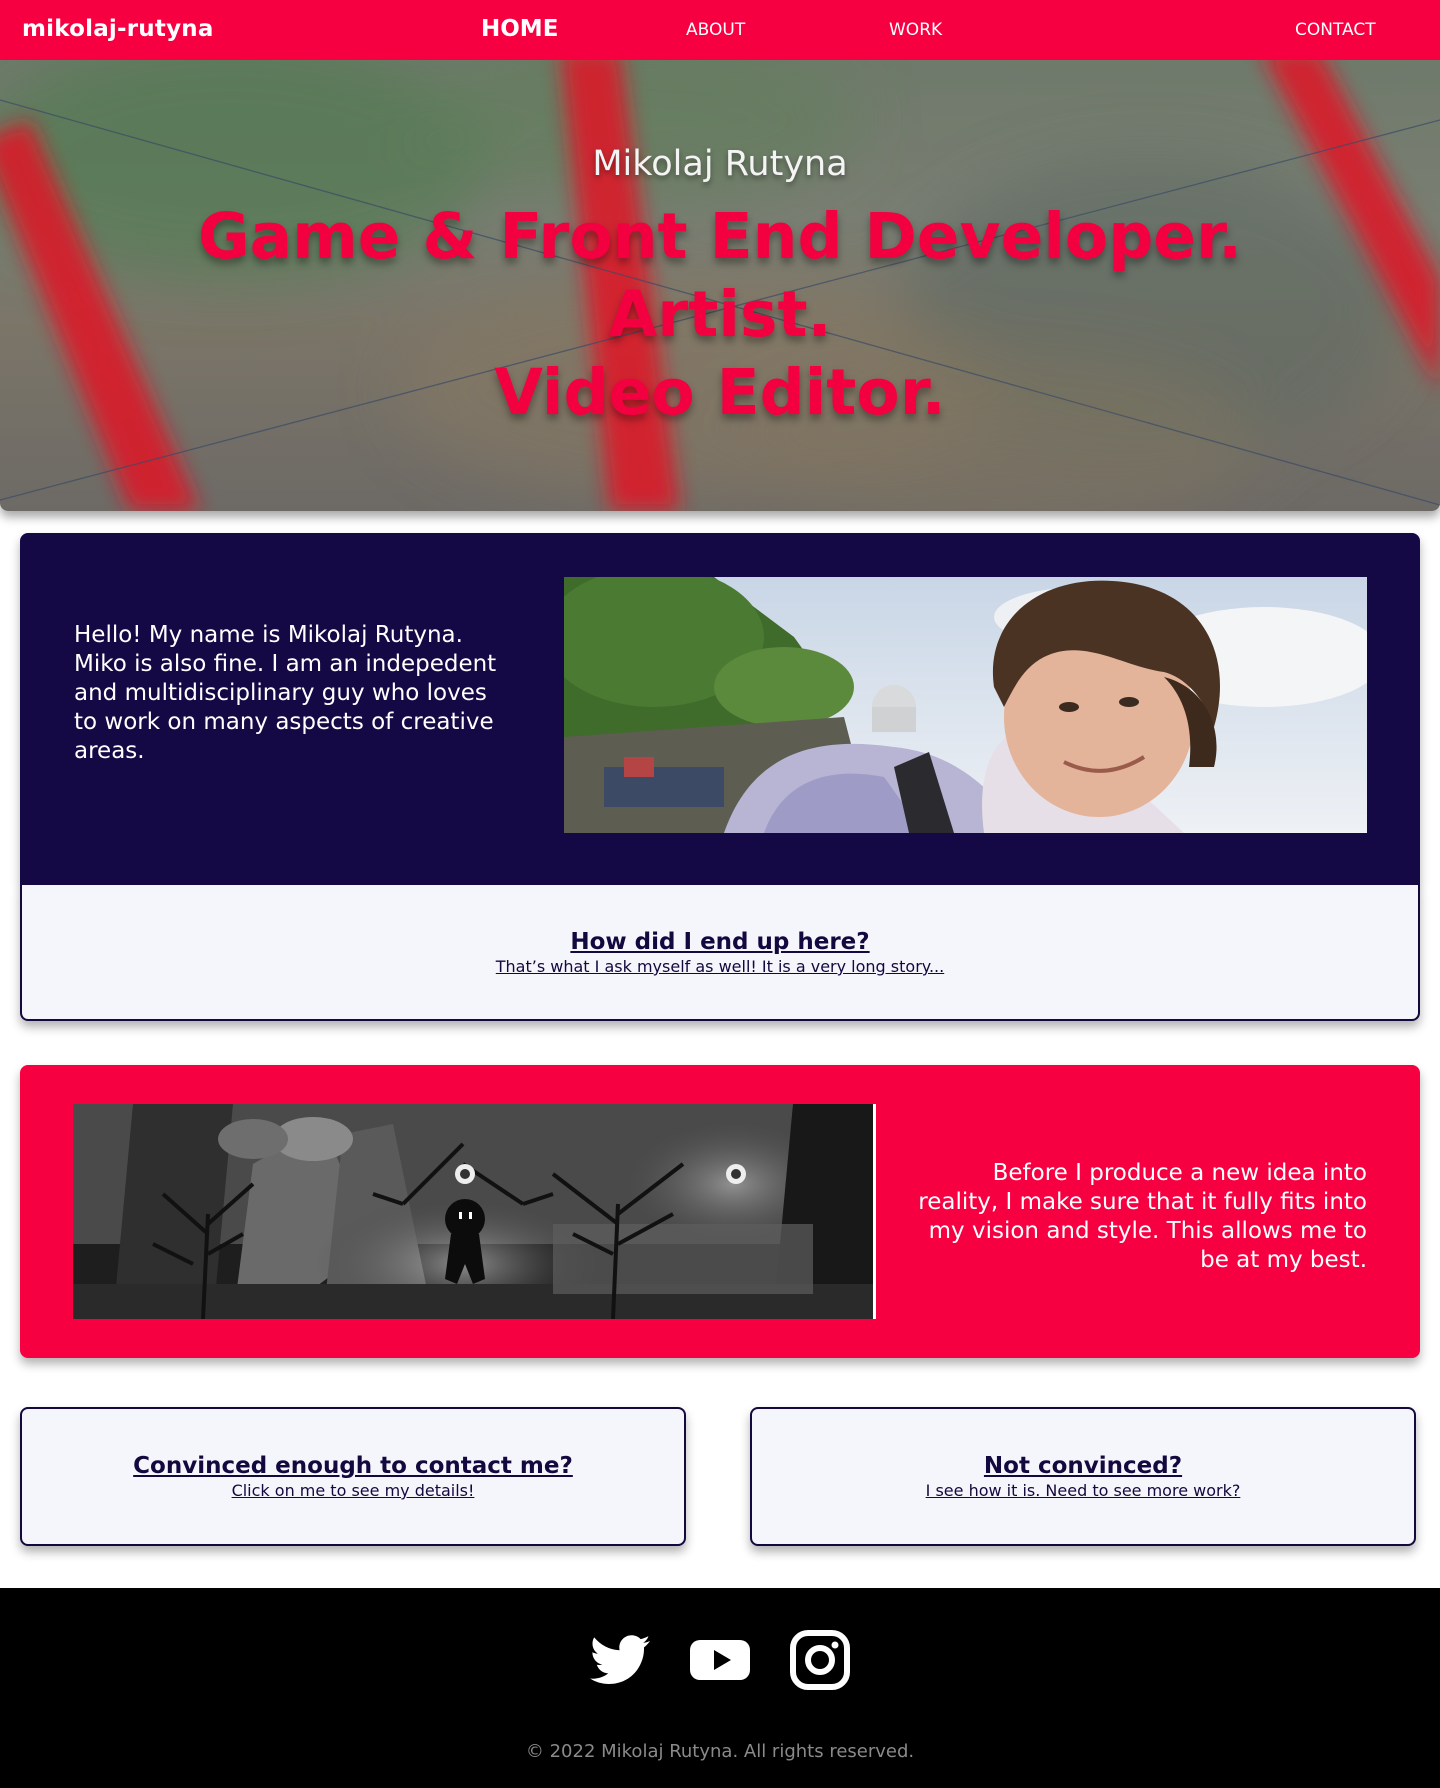 The width and height of the screenshot is (1440, 1788). What do you see at coordinates (720, 1660) in the screenshot?
I see `youtube-icon` at bounding box center [720, 1660].